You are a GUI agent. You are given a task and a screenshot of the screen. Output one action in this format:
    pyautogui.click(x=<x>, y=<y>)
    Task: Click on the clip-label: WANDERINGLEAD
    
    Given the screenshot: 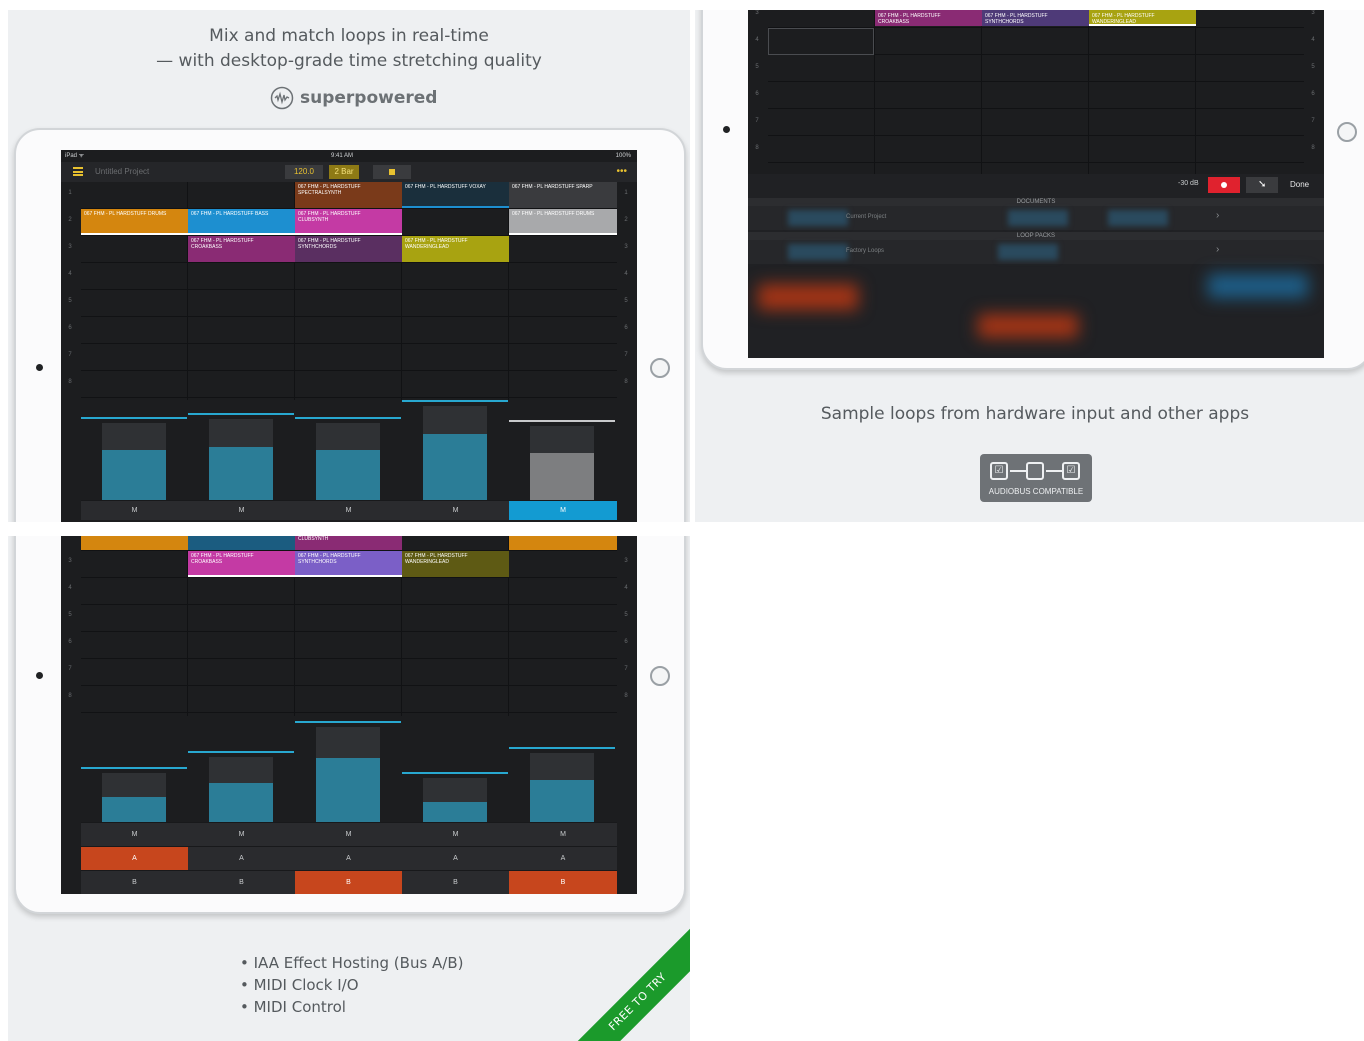 What is the action you would take?
    pyautogui.click(x=427, y=562)
    